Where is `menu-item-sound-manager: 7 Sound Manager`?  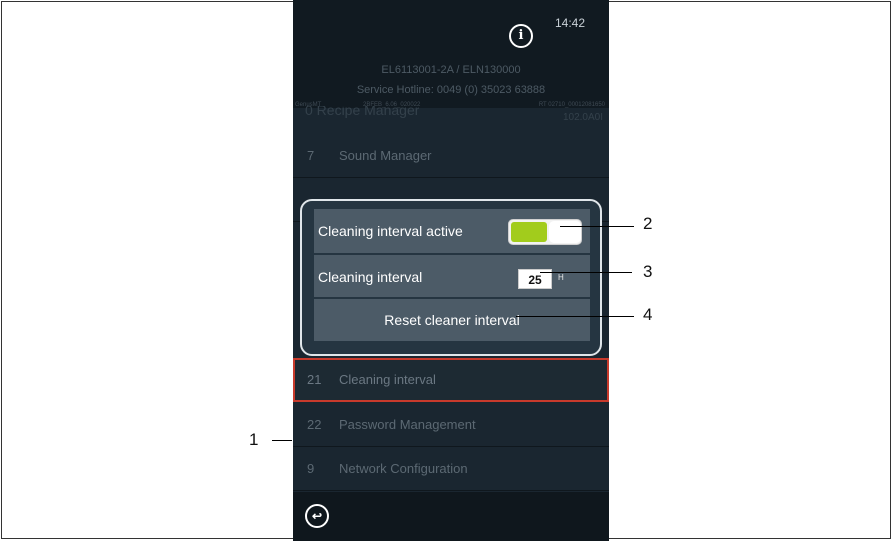
menu-item-sound-manager: 7 Sound Manager is located at coordinates (451, 156).